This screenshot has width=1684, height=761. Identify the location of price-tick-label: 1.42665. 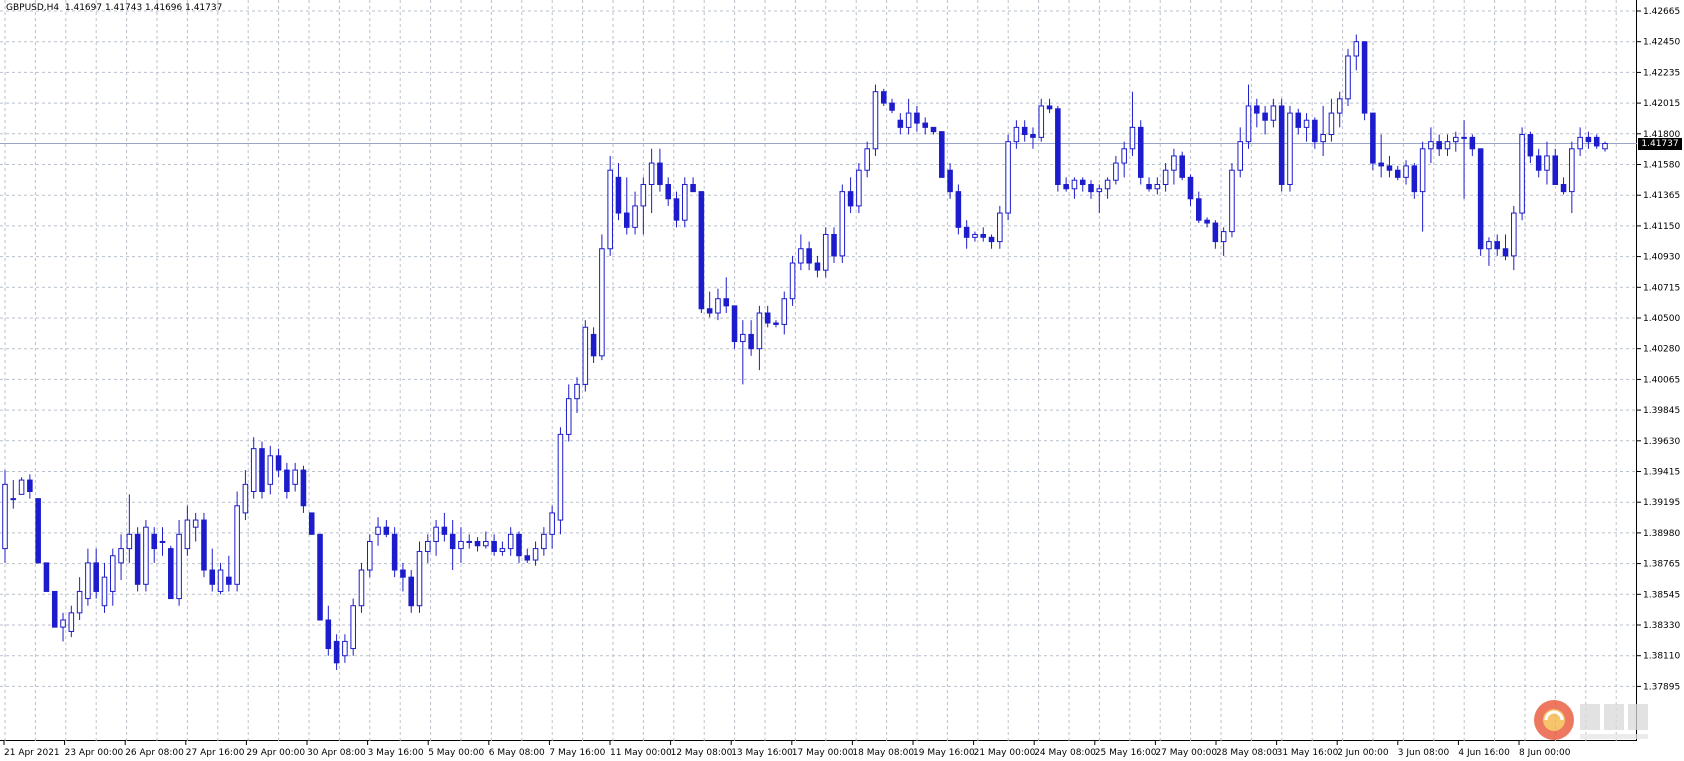
(1661, 12).